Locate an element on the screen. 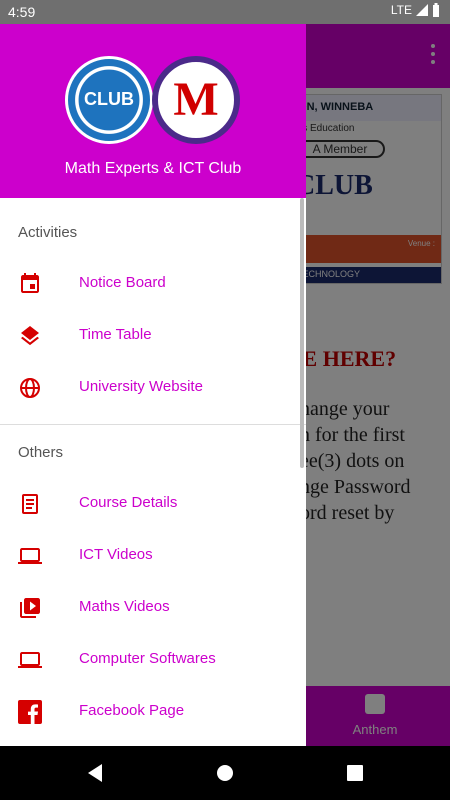 This screenshot has width=450, height=800. menu-item-maths-videos: Maths Videos is located at coordinates (153, 608).